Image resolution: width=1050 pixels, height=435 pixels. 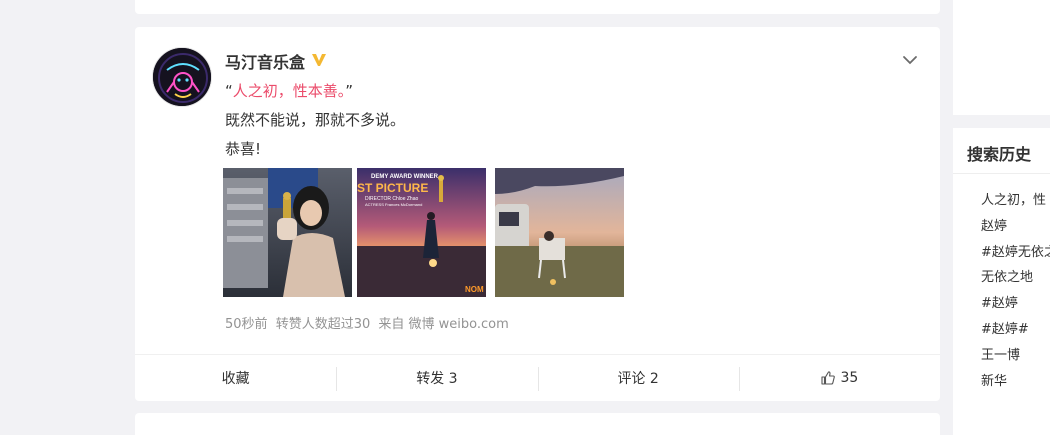 I want to click on verified-v-icon, so click(x=319, y=60).